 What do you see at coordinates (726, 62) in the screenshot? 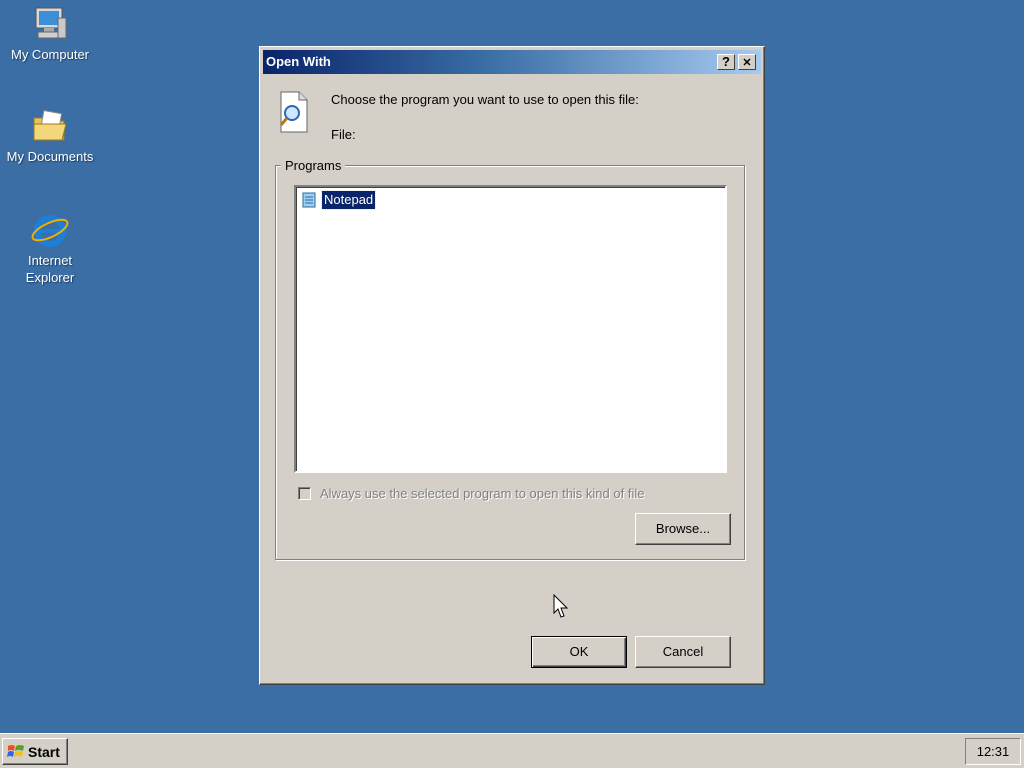
I see `help-button: ?` at bounding box center [726, 62].